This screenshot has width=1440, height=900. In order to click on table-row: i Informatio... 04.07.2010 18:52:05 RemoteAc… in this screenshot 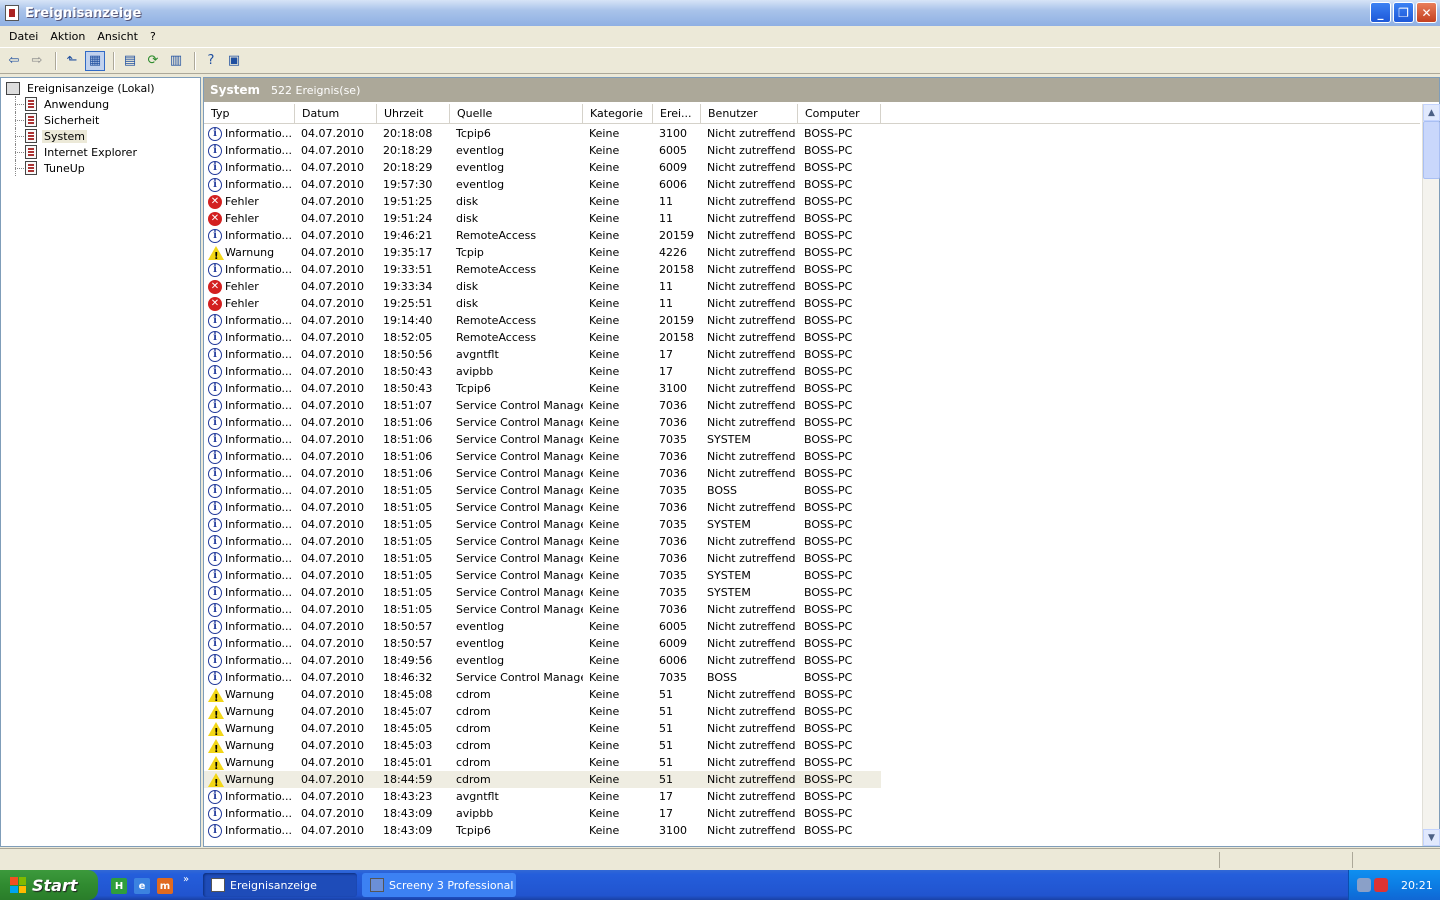, I will do `click(812, 337)`.